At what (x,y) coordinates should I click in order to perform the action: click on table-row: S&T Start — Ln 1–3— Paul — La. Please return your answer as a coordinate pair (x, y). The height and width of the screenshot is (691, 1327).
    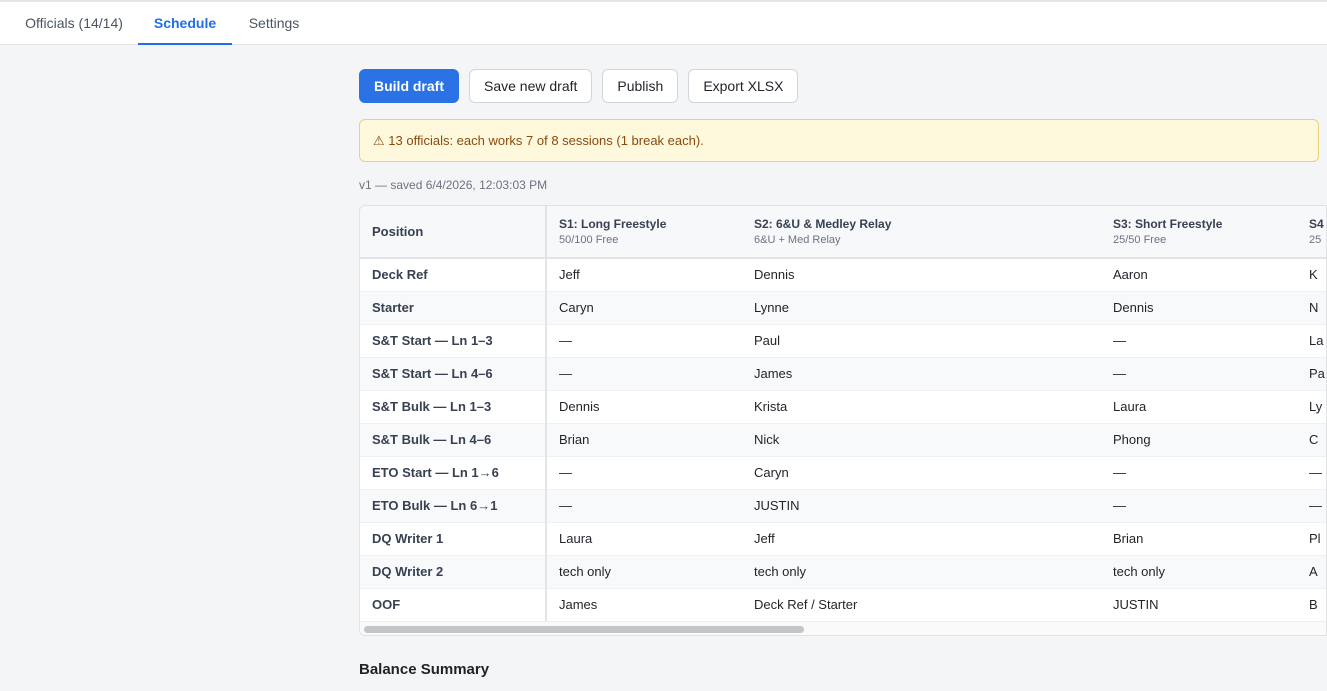
    Looking at the image, I should click on (843, 341).